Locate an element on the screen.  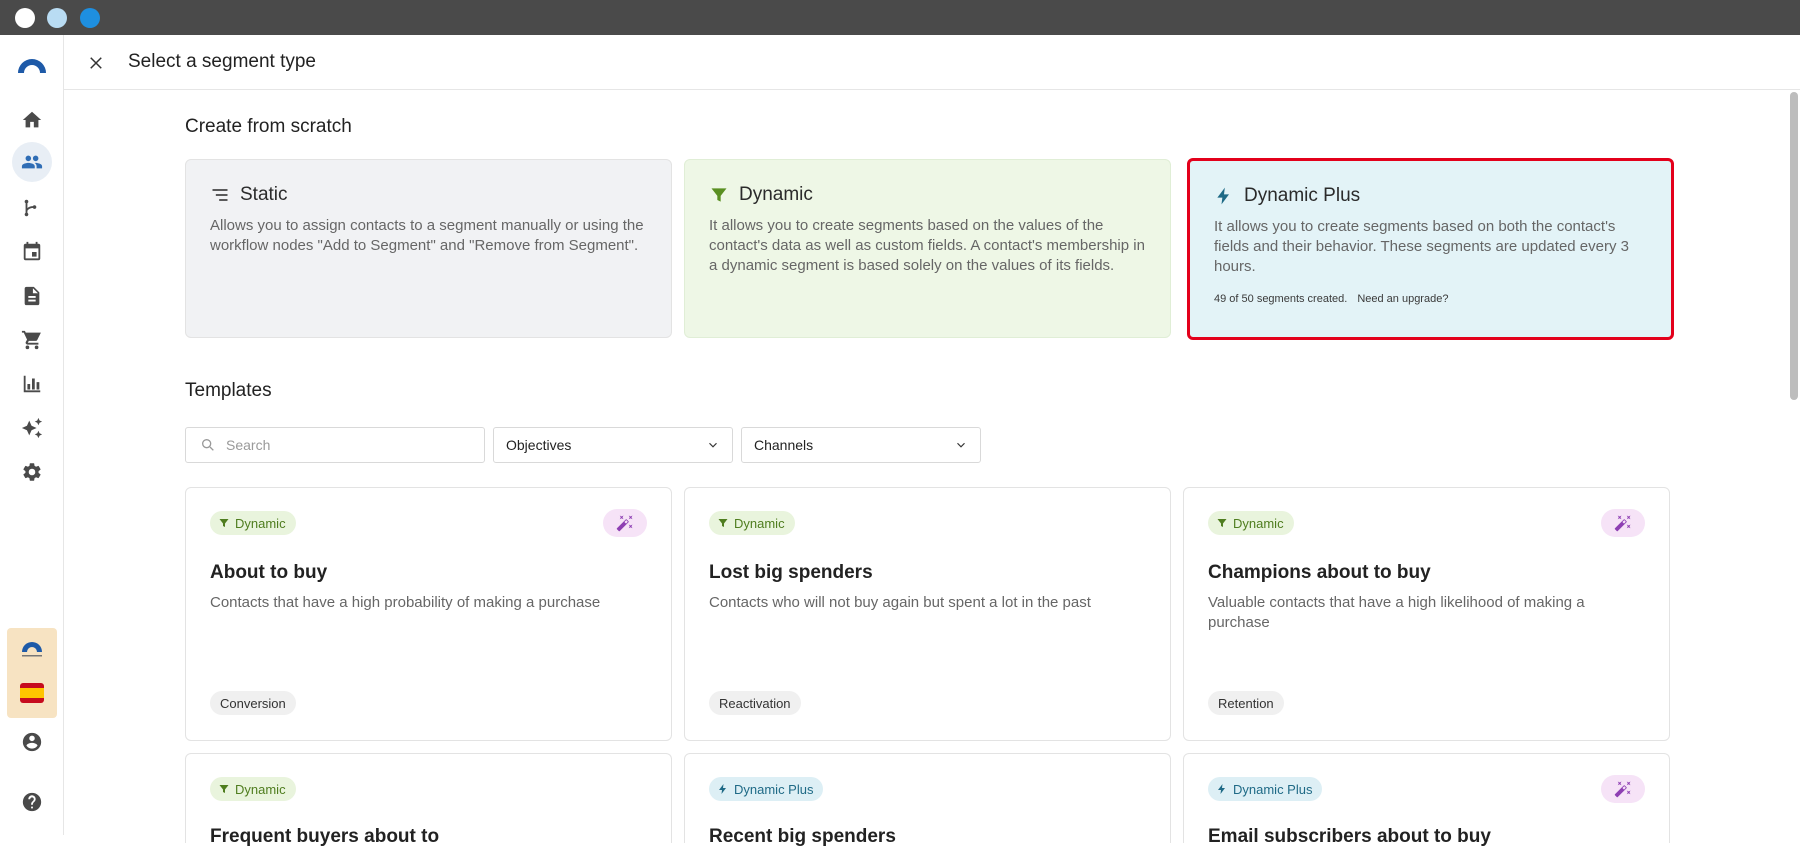
contacts-icon is located at coordinates (32, 162).